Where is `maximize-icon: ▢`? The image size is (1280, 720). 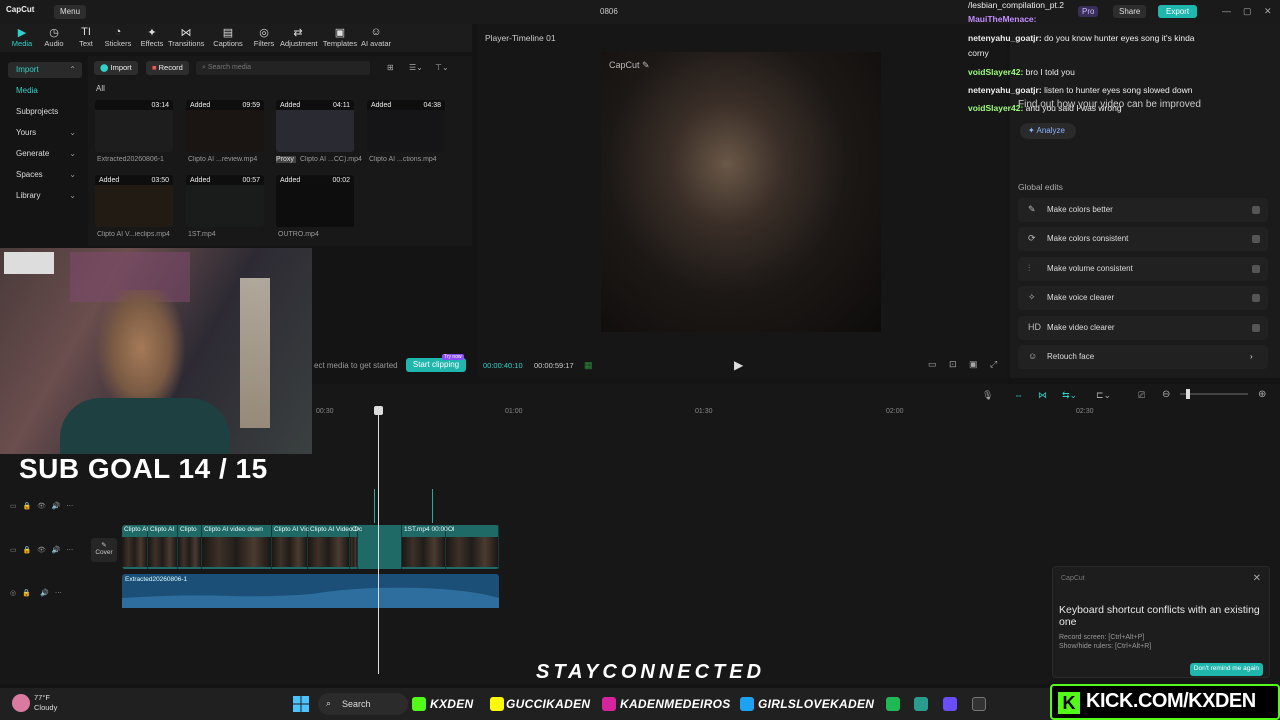
maximize-icon: ▢ is located at coordinates (1247, 11).